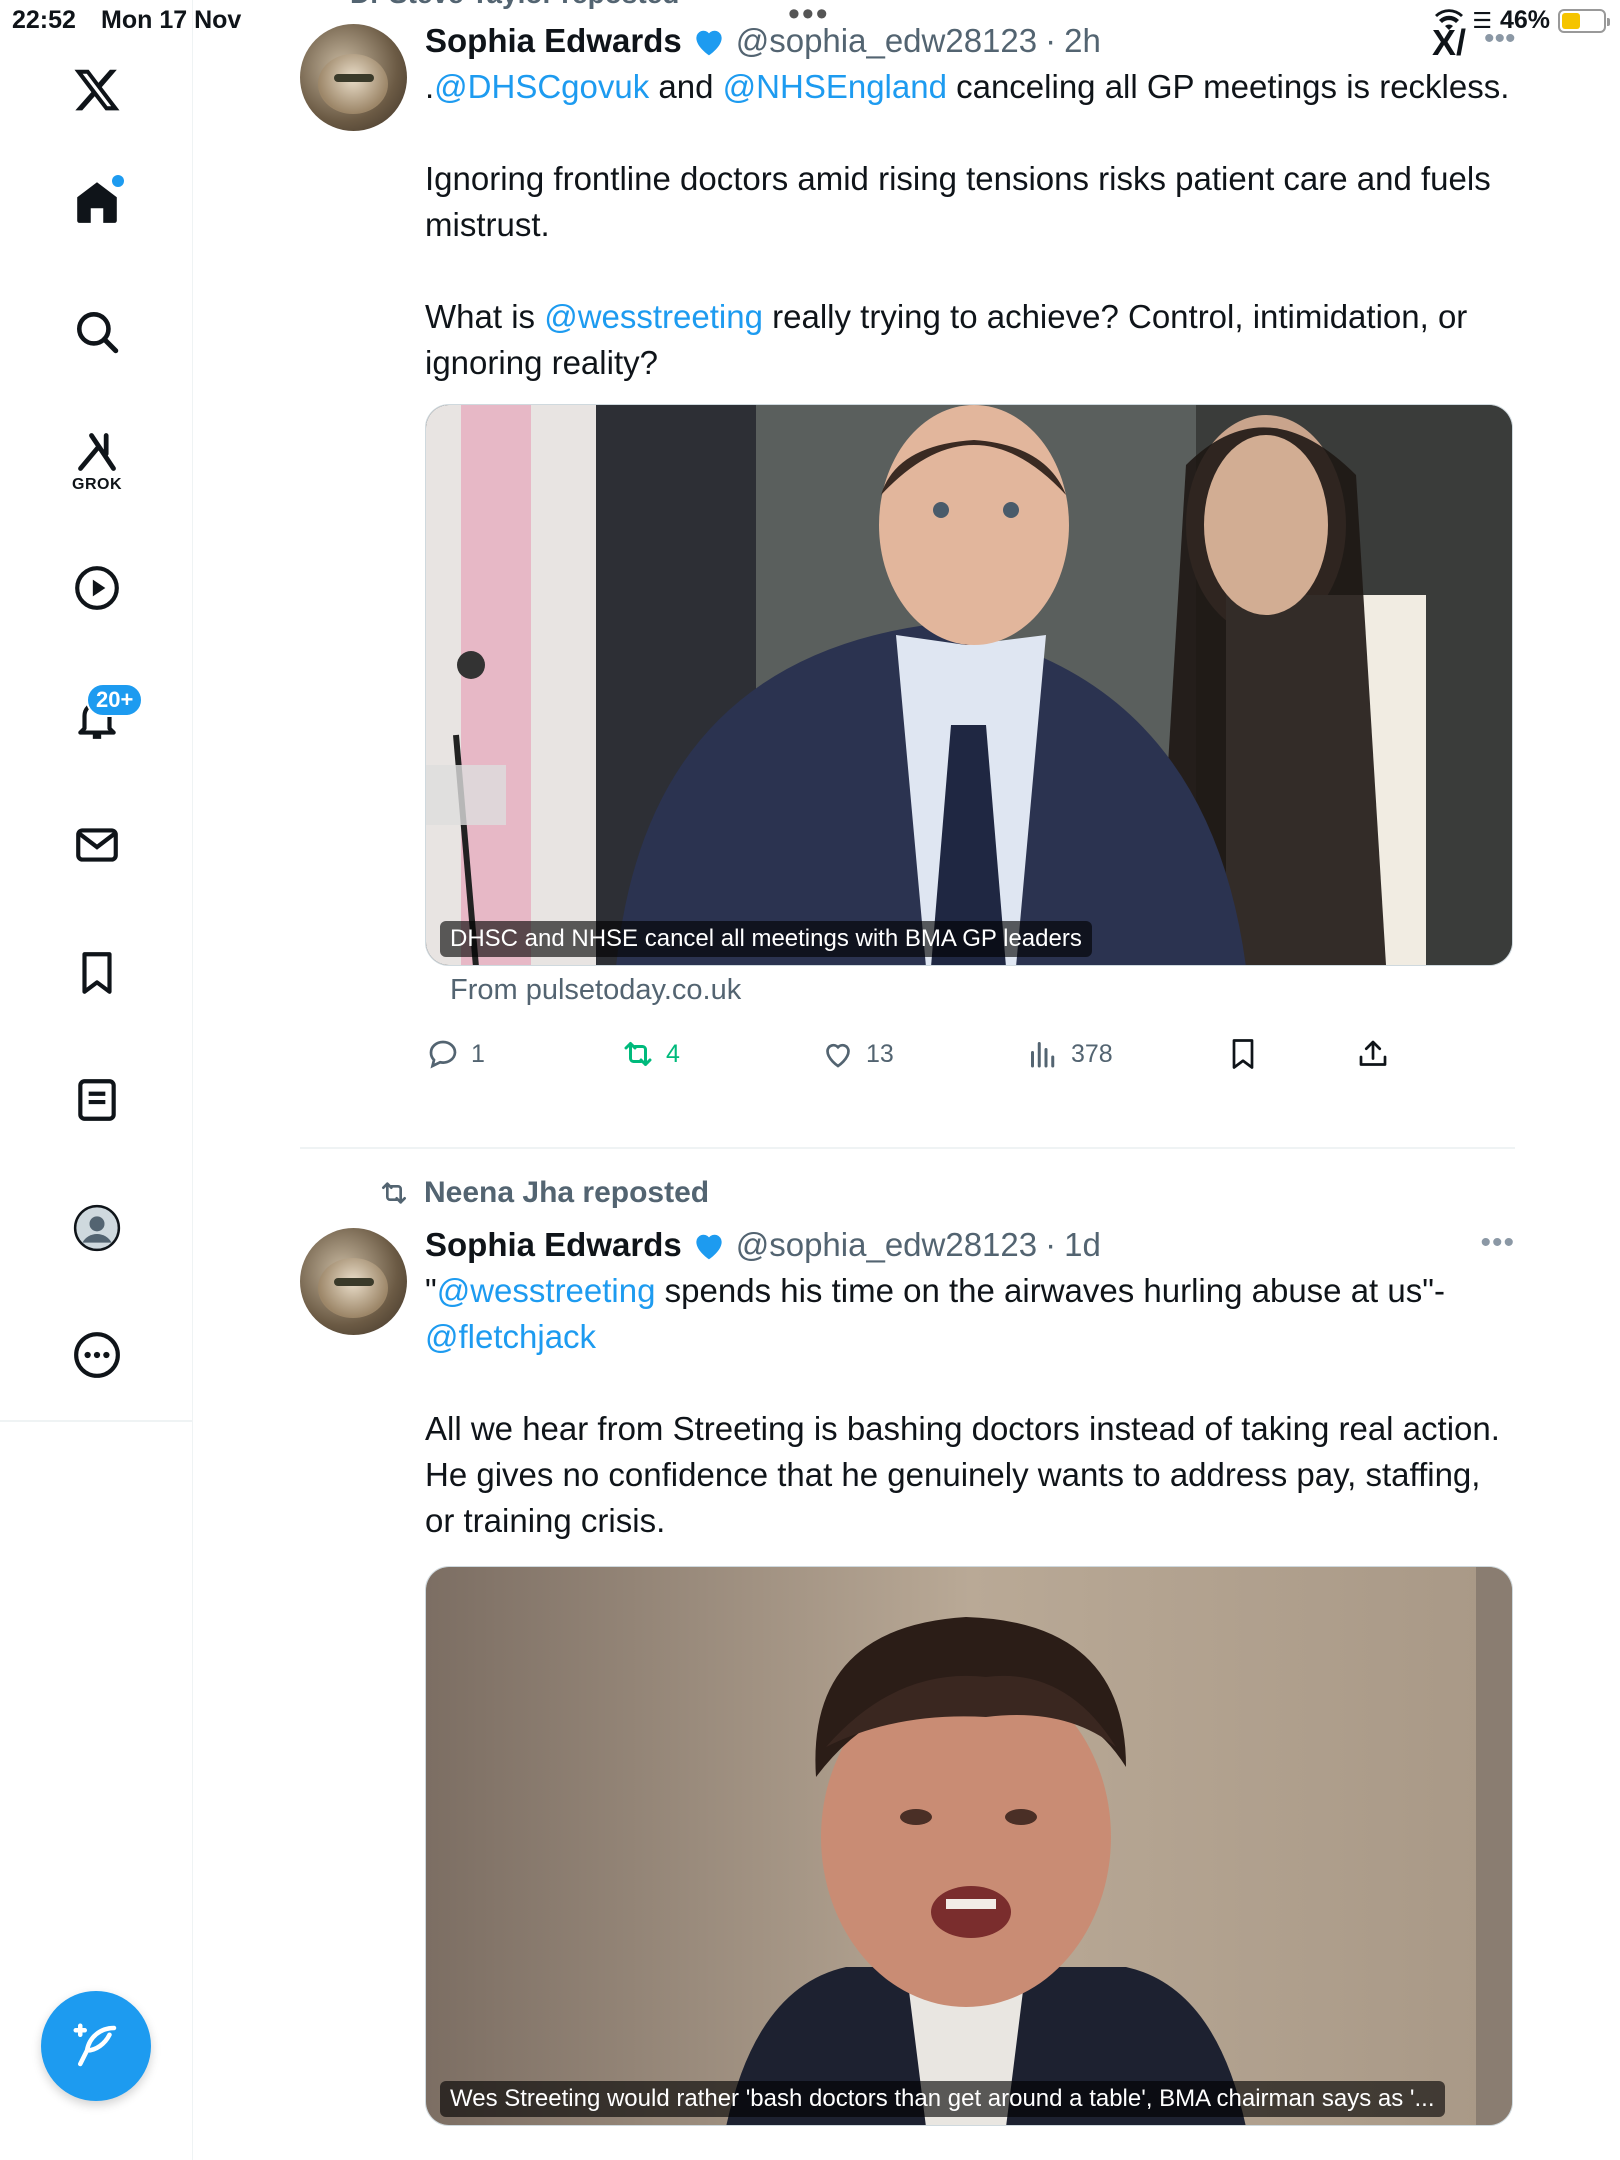  I want to click on repost-indicator: Neena Jha reposted, so click(543, 1193).